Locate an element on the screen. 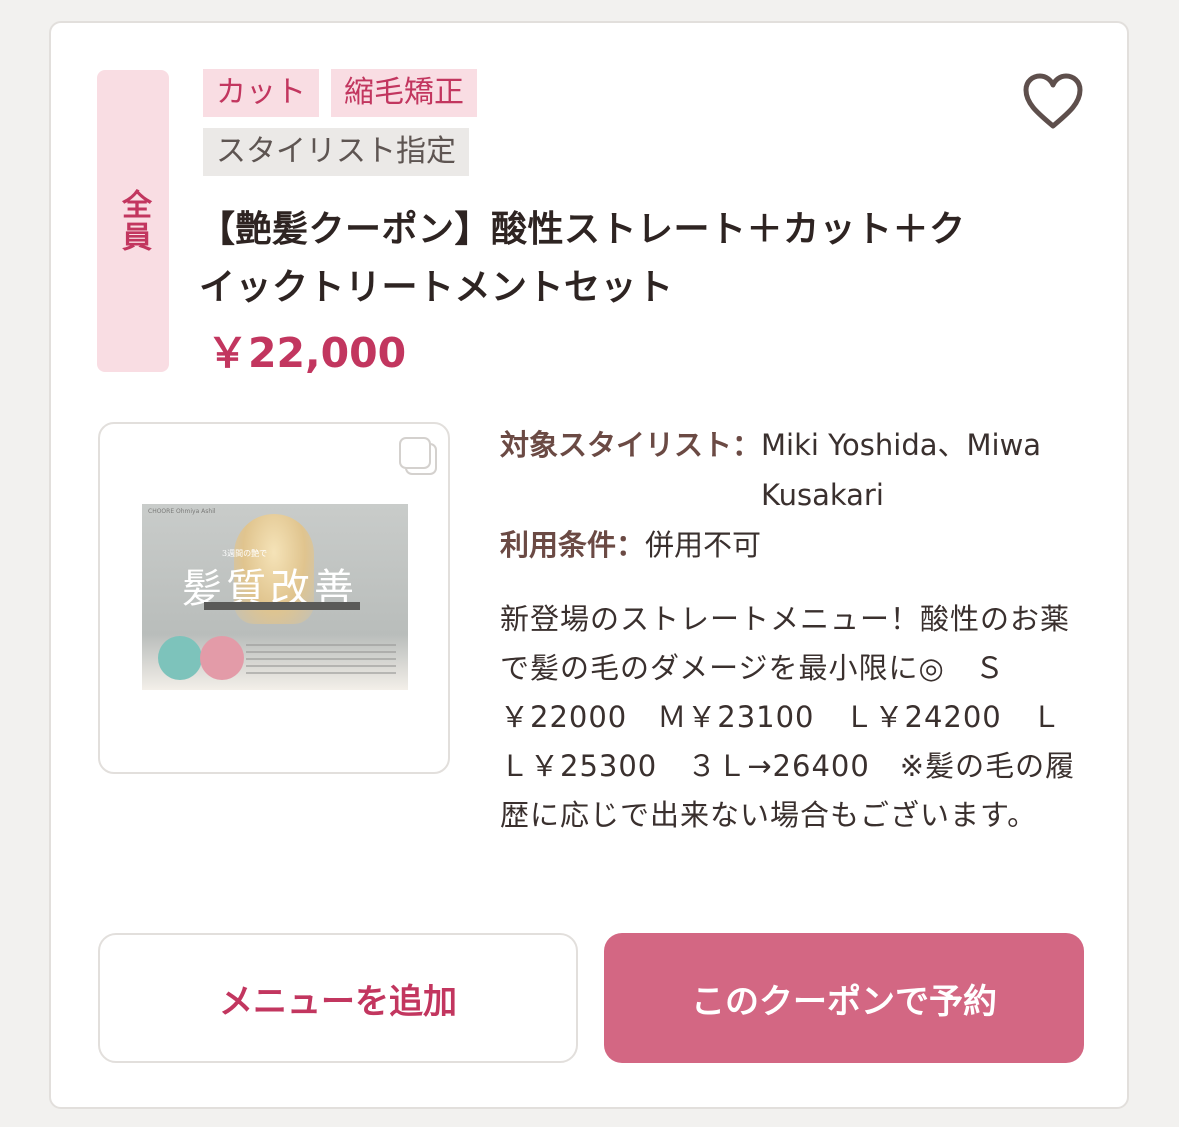  favorite-button is located at coordinates (1053, 101).